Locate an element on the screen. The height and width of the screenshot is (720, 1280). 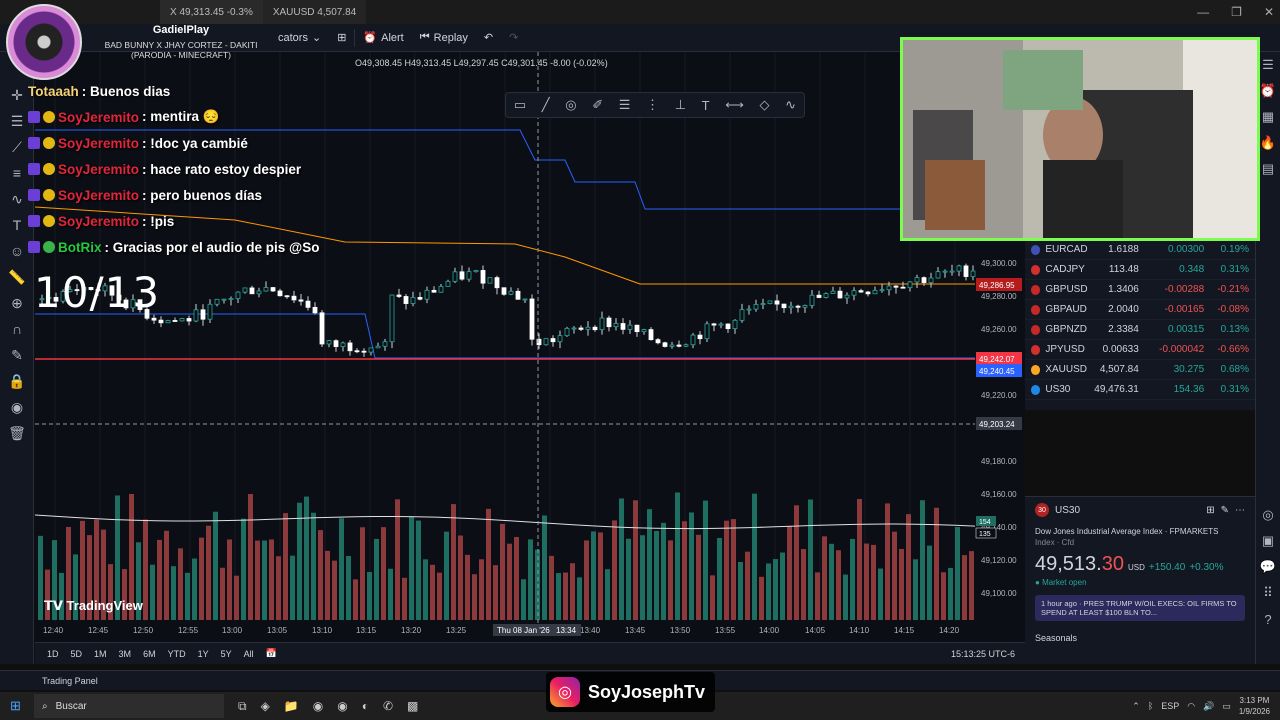
goto-date-icon: 📅 is located at coordinates (271, 653).